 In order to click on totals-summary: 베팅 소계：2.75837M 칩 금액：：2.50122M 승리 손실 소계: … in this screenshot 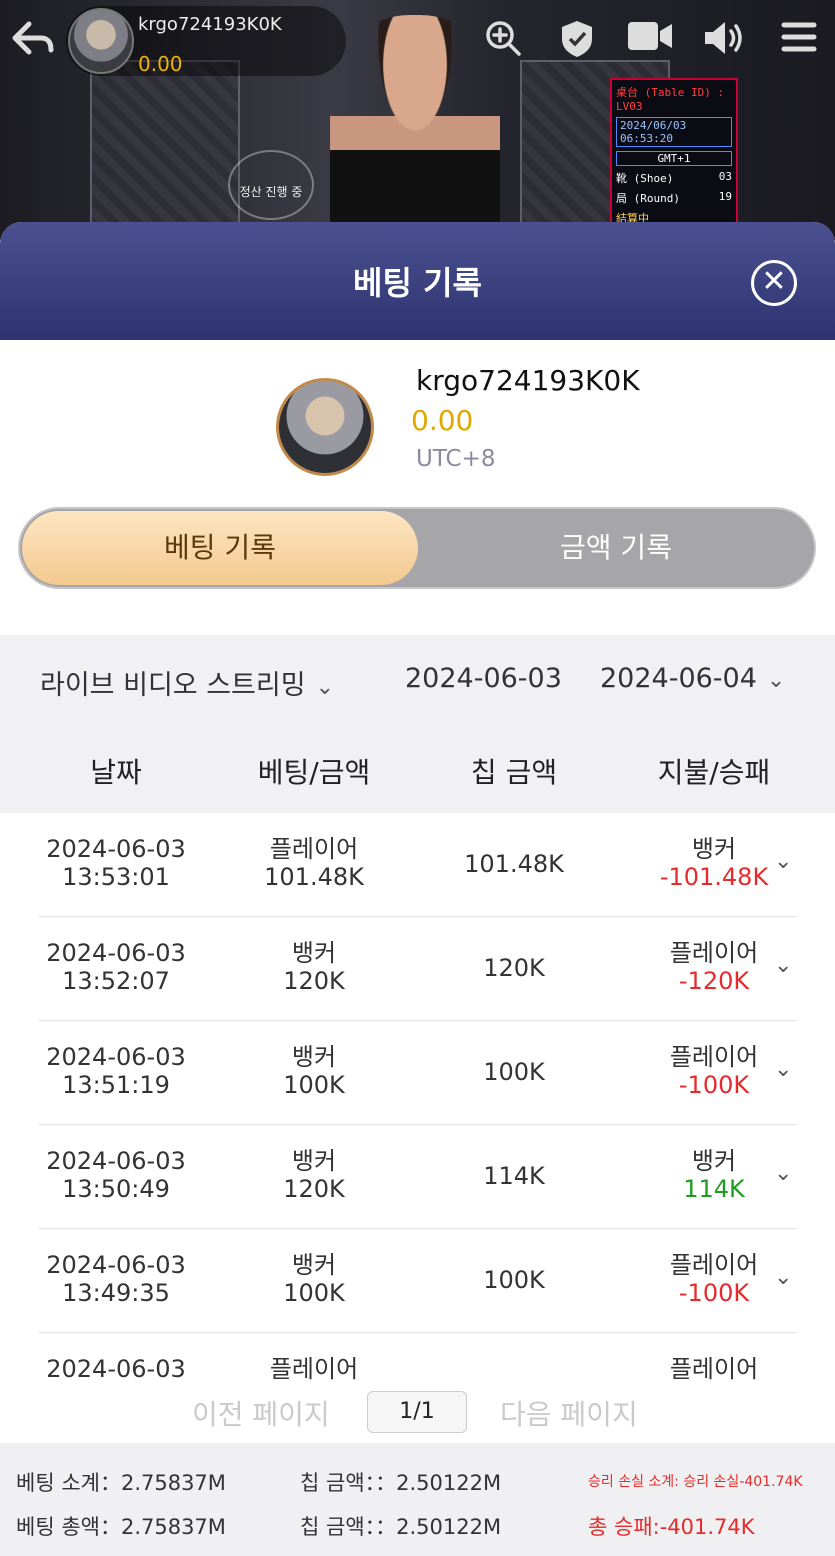, I will do `click(417, 1499)`.